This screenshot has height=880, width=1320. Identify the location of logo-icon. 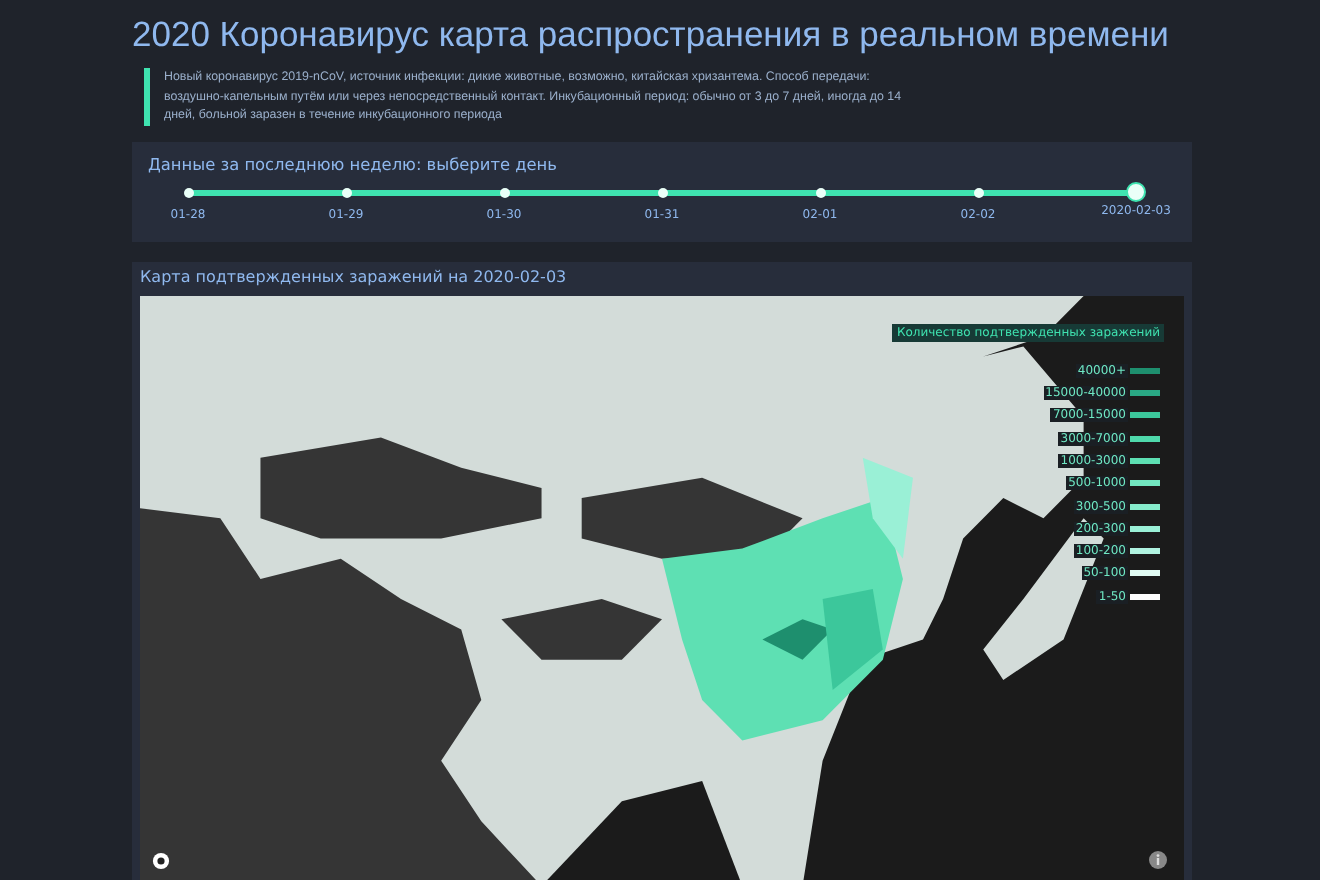
(161, 860).